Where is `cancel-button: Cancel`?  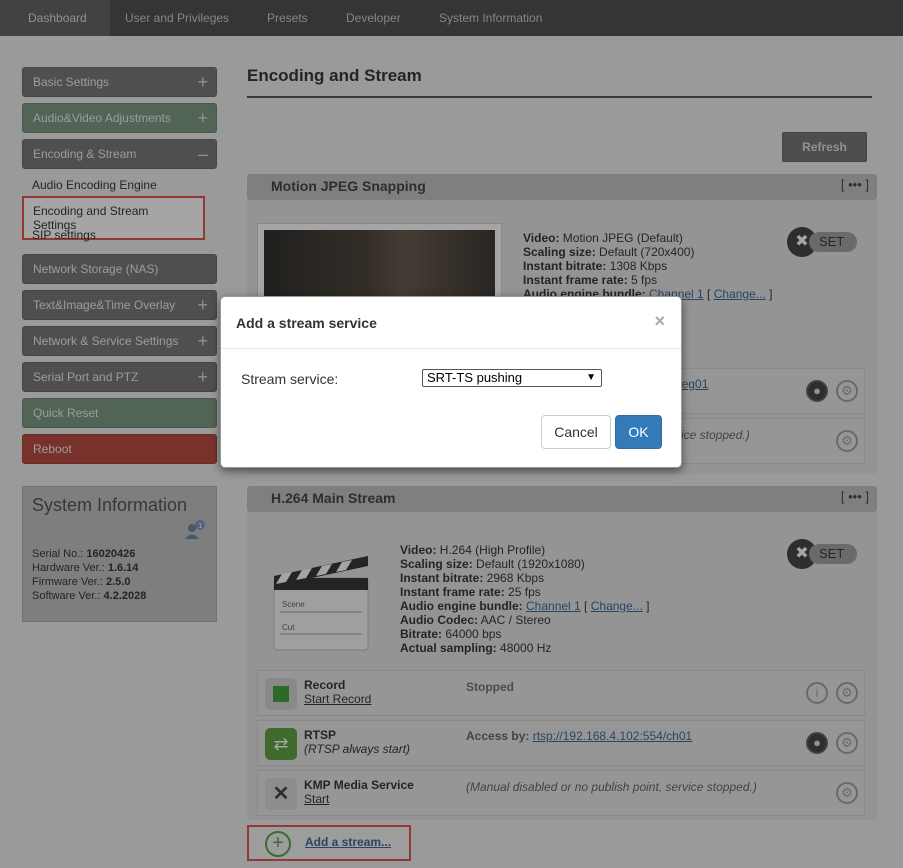 cancel-button: Cancel is located at coordinates (576, 432).